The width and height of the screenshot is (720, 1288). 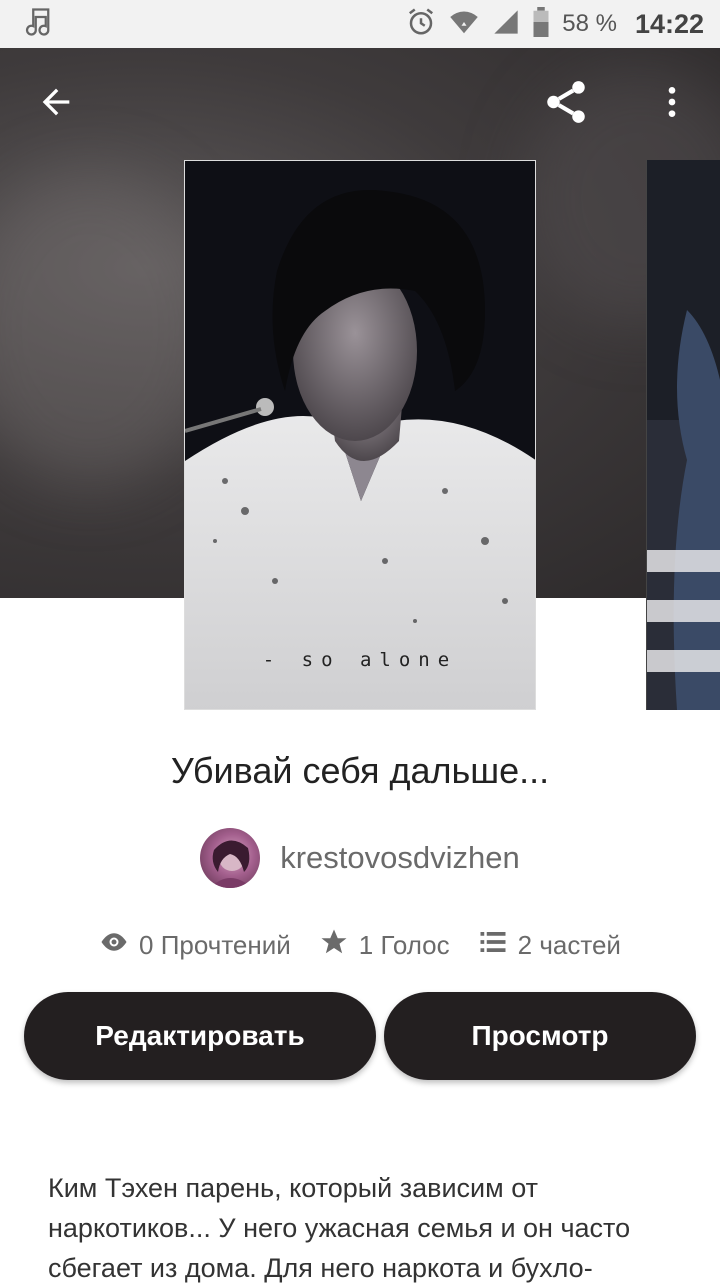 What do you see at coordinates (200, 1036) in the screenshot?
I see `edit-button: Редактировать` at bounding box center [200, 1036].